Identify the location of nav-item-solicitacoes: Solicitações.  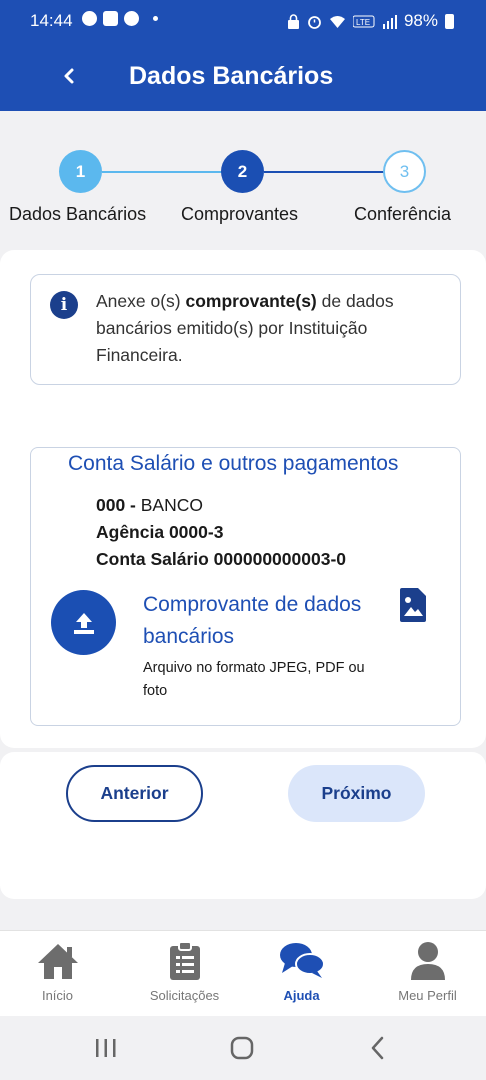
(184, 974).